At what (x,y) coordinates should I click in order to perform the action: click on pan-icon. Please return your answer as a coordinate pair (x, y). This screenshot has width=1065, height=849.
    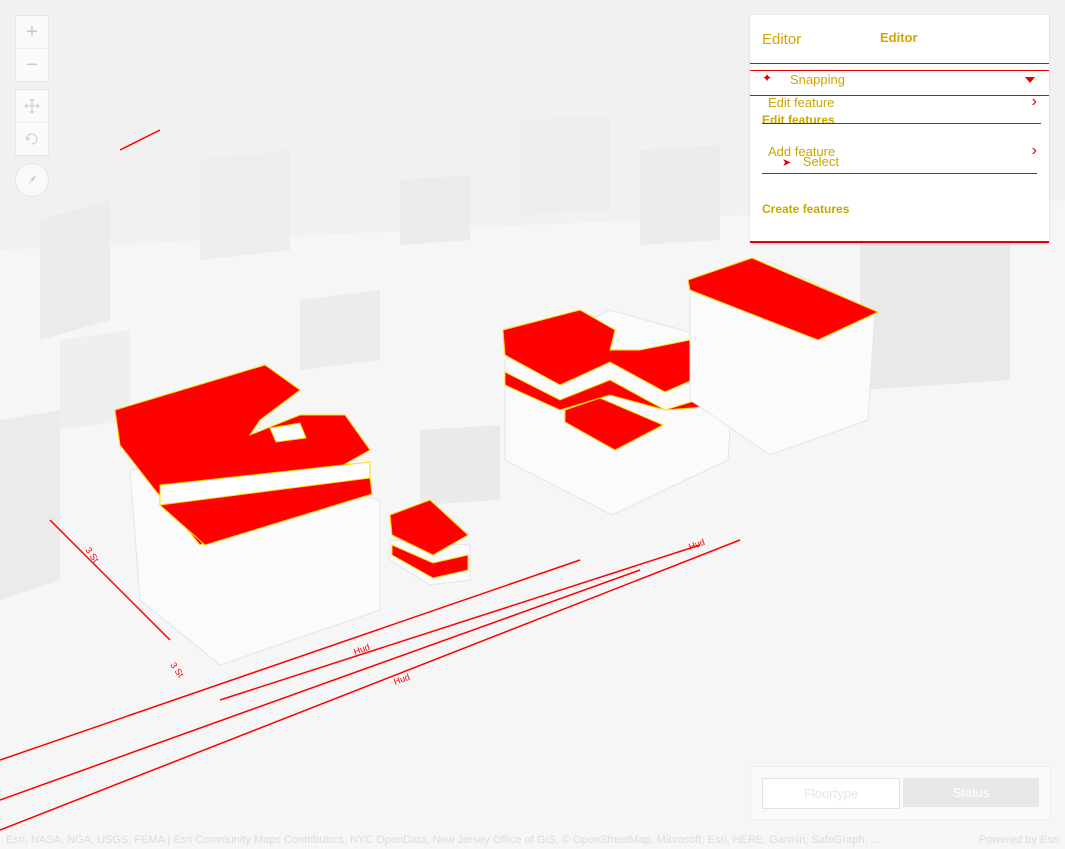
    Looking at the image, I should click on (32, 106).